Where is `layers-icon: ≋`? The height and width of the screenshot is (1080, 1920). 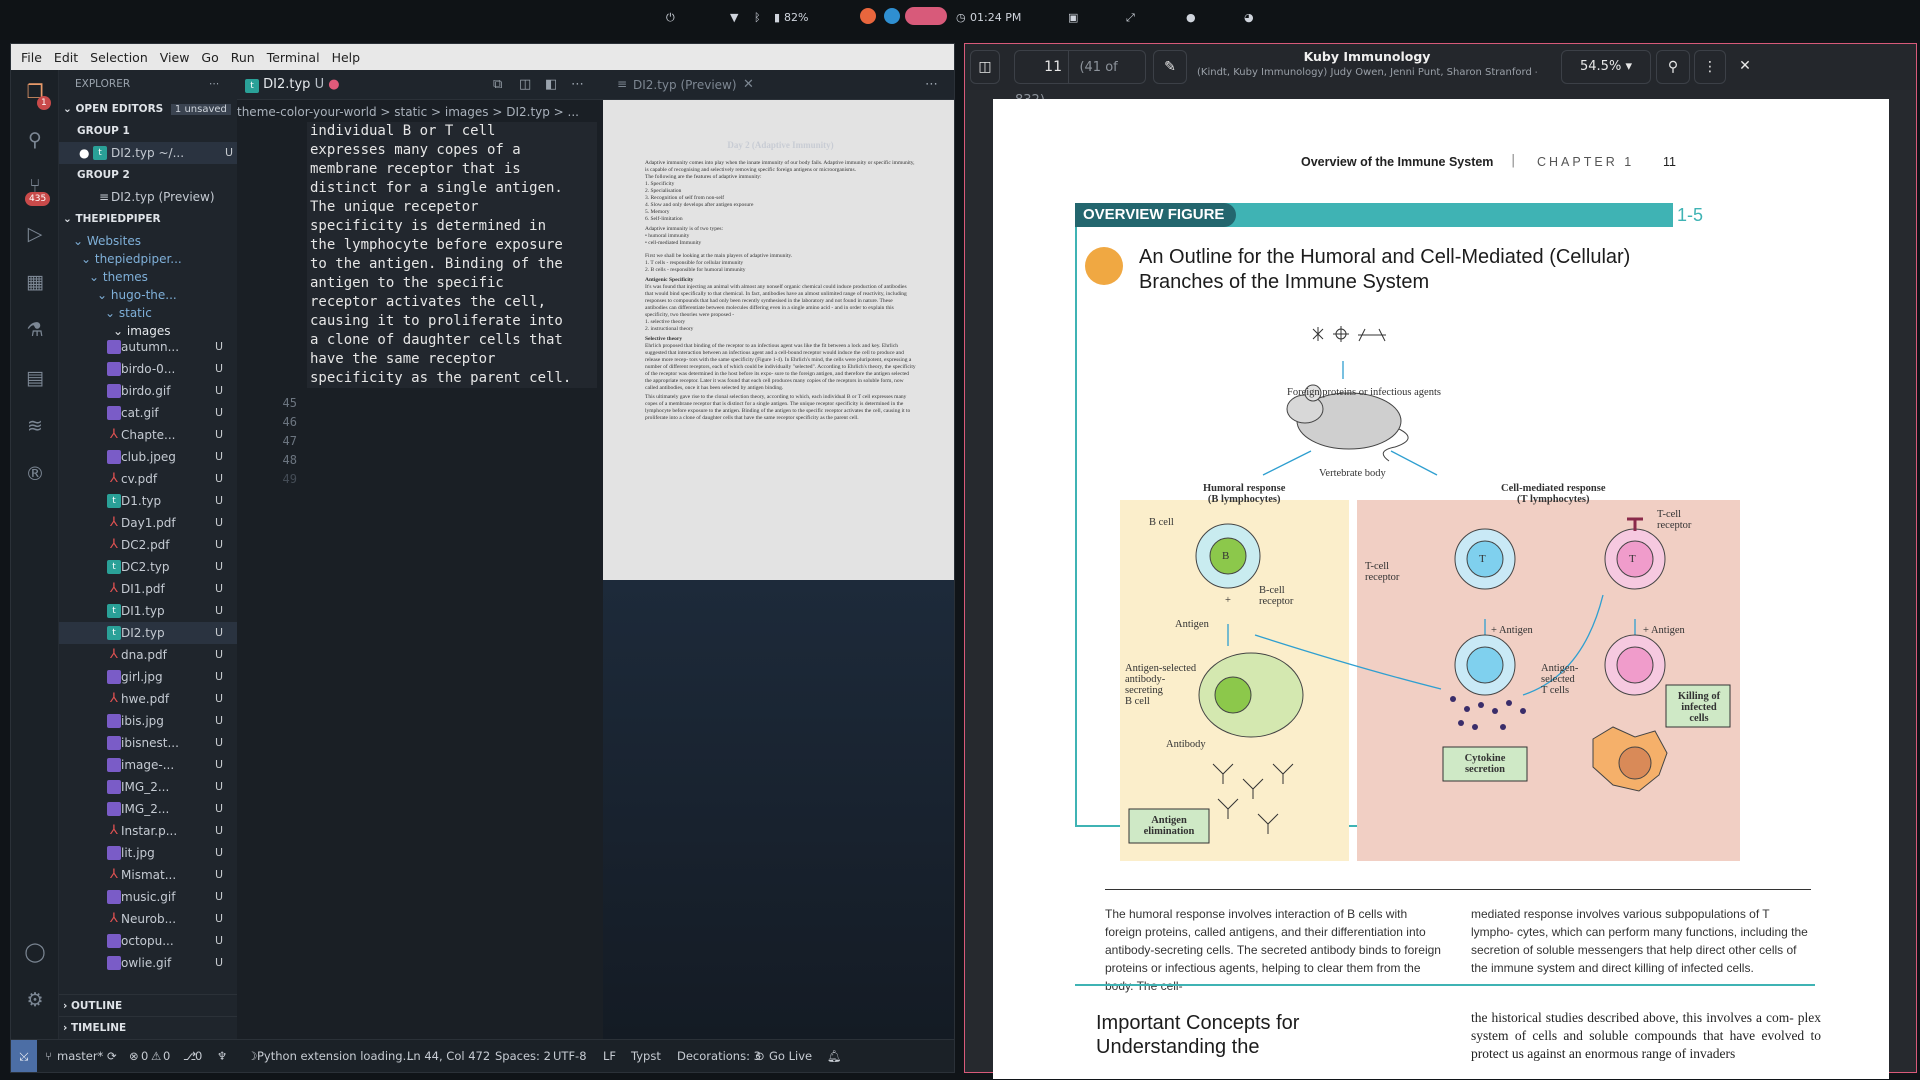
layers-icon: ≋ is located at coordinates (35, 426).